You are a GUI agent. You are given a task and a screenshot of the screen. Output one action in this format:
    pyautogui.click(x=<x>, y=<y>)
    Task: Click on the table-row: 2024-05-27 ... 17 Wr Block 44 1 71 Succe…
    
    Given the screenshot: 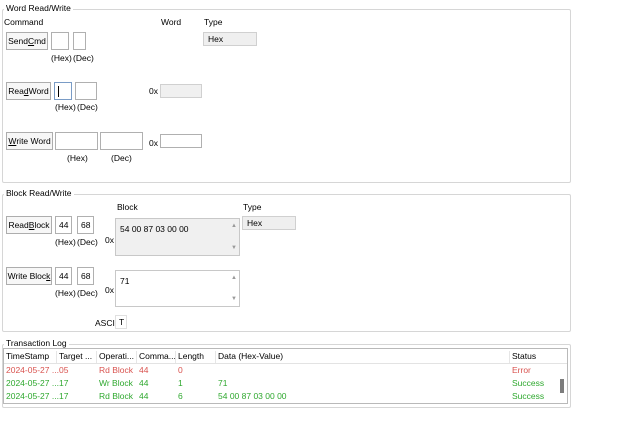 What is the action you would take?
    pyautogui.click(x=285, y=383)
    